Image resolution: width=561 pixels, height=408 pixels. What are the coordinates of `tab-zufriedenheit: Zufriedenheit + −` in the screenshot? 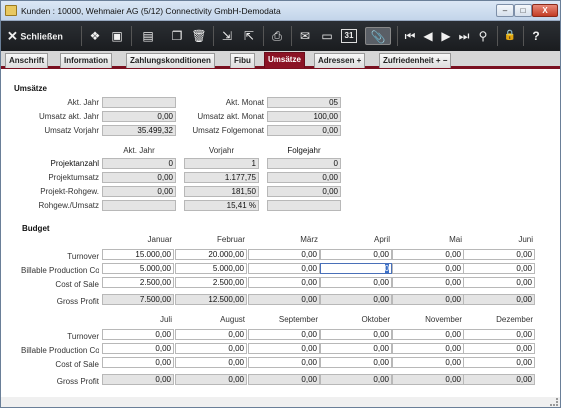 It's located at (415, 60).